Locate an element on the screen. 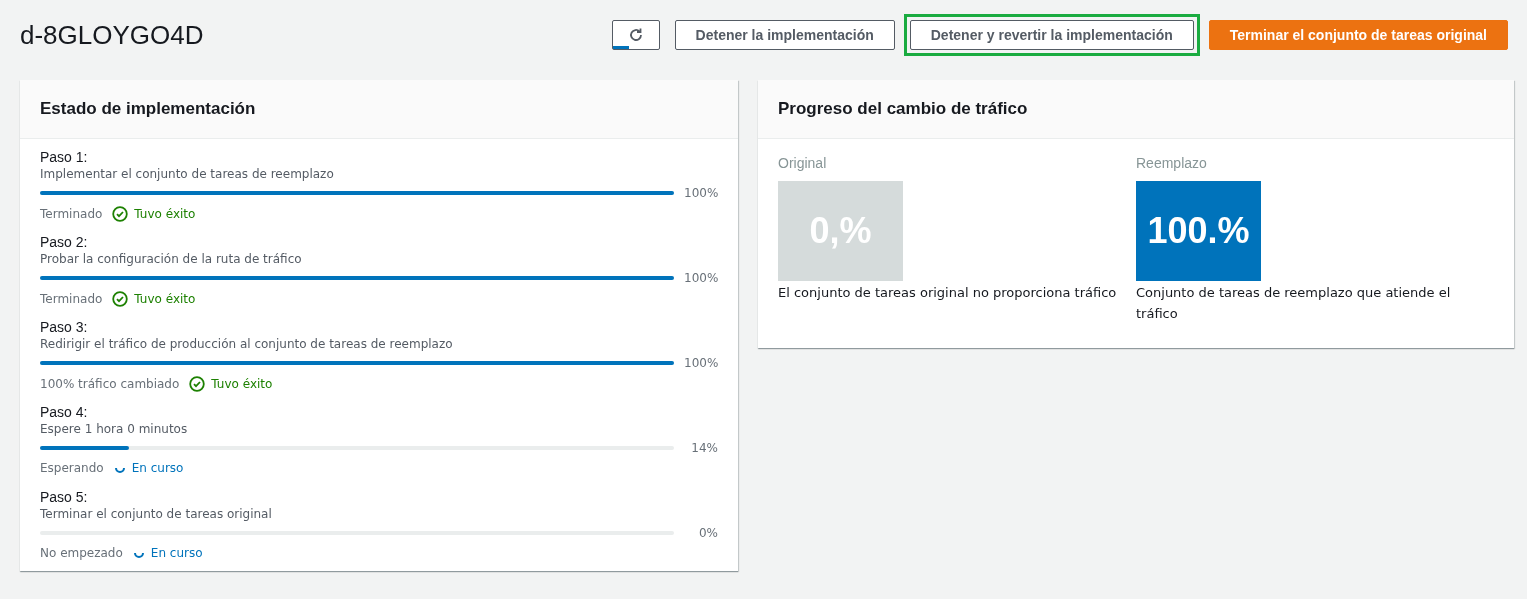  set-label: Original is located at coordinates (803, 163).